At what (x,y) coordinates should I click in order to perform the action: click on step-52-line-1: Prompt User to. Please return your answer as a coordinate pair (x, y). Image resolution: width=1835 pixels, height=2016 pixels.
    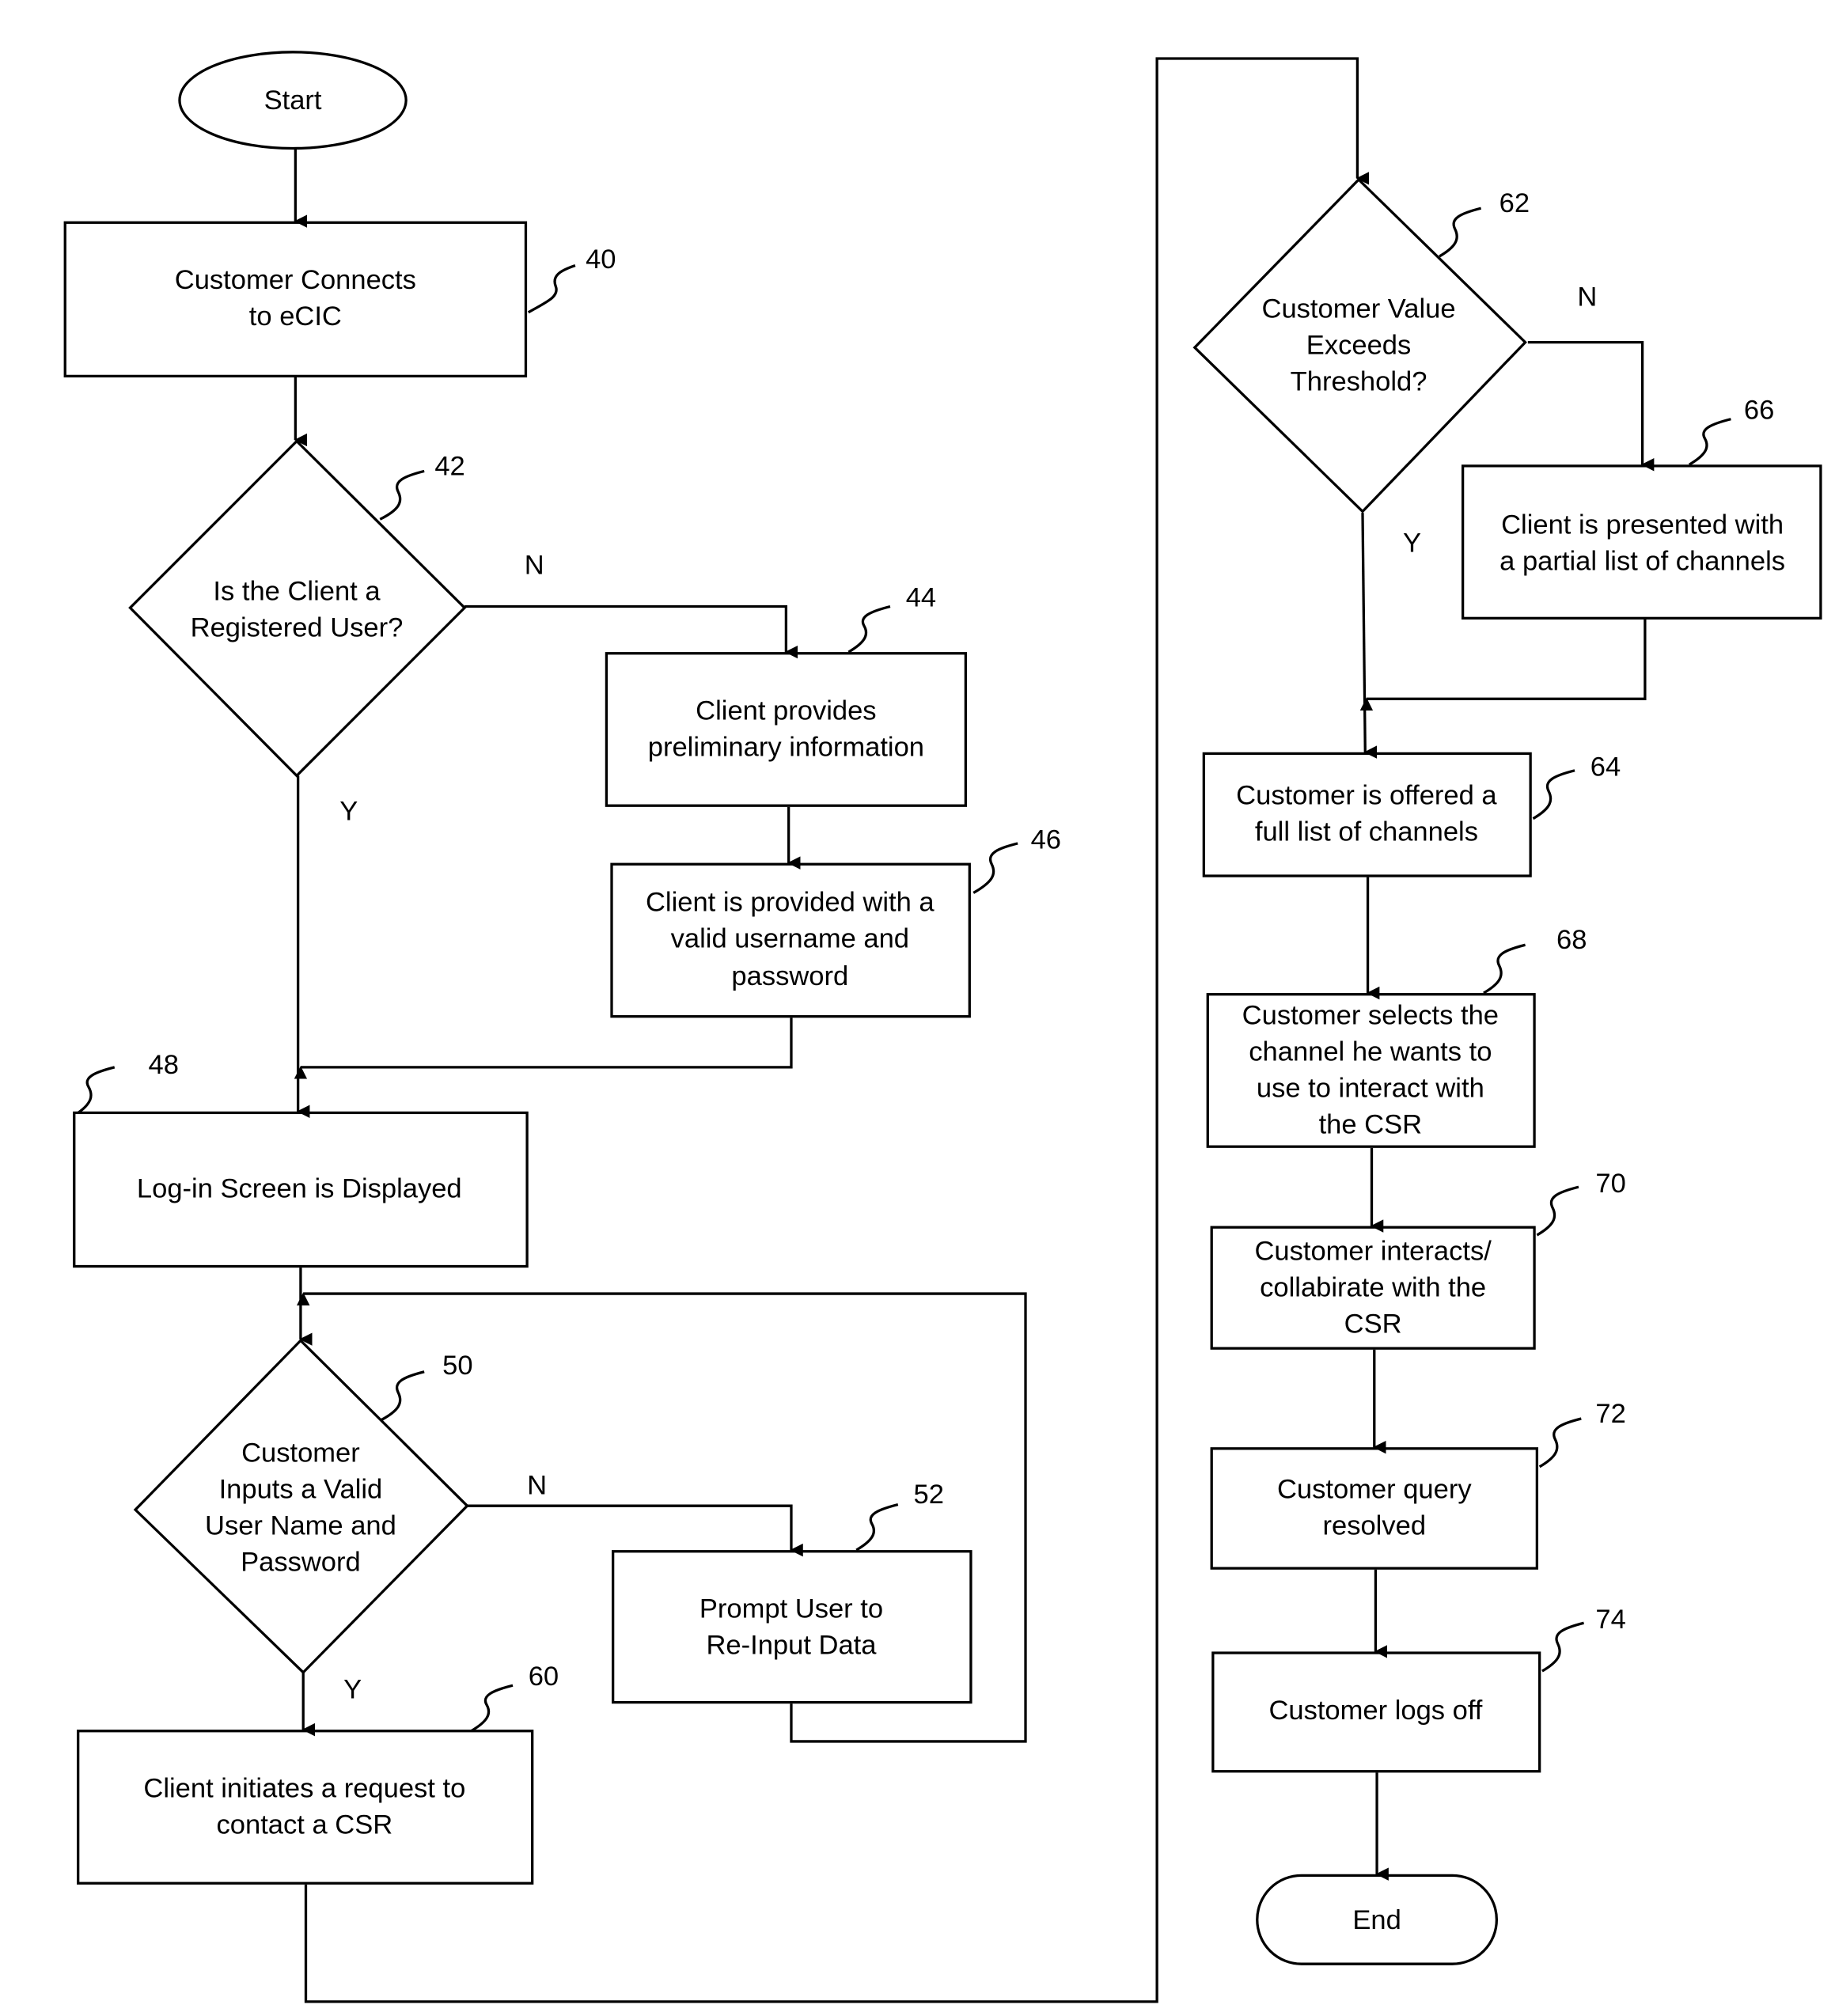
    Looking at the image, I should click on (791, 1609).